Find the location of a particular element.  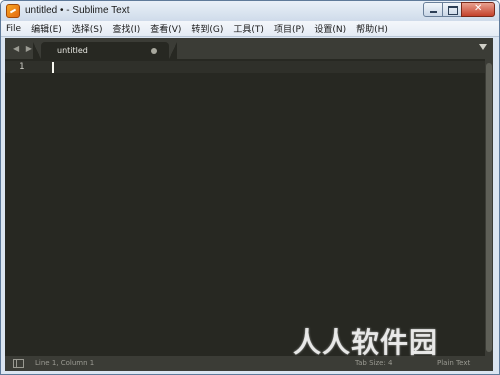

close-button is located at coordinates (478, 9).